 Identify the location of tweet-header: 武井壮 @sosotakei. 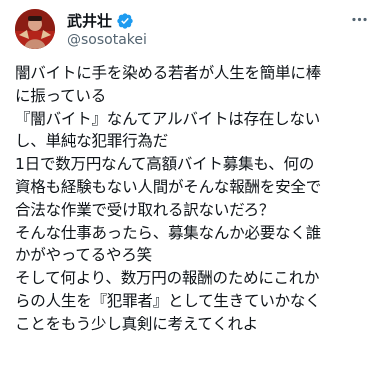
(192, 29).